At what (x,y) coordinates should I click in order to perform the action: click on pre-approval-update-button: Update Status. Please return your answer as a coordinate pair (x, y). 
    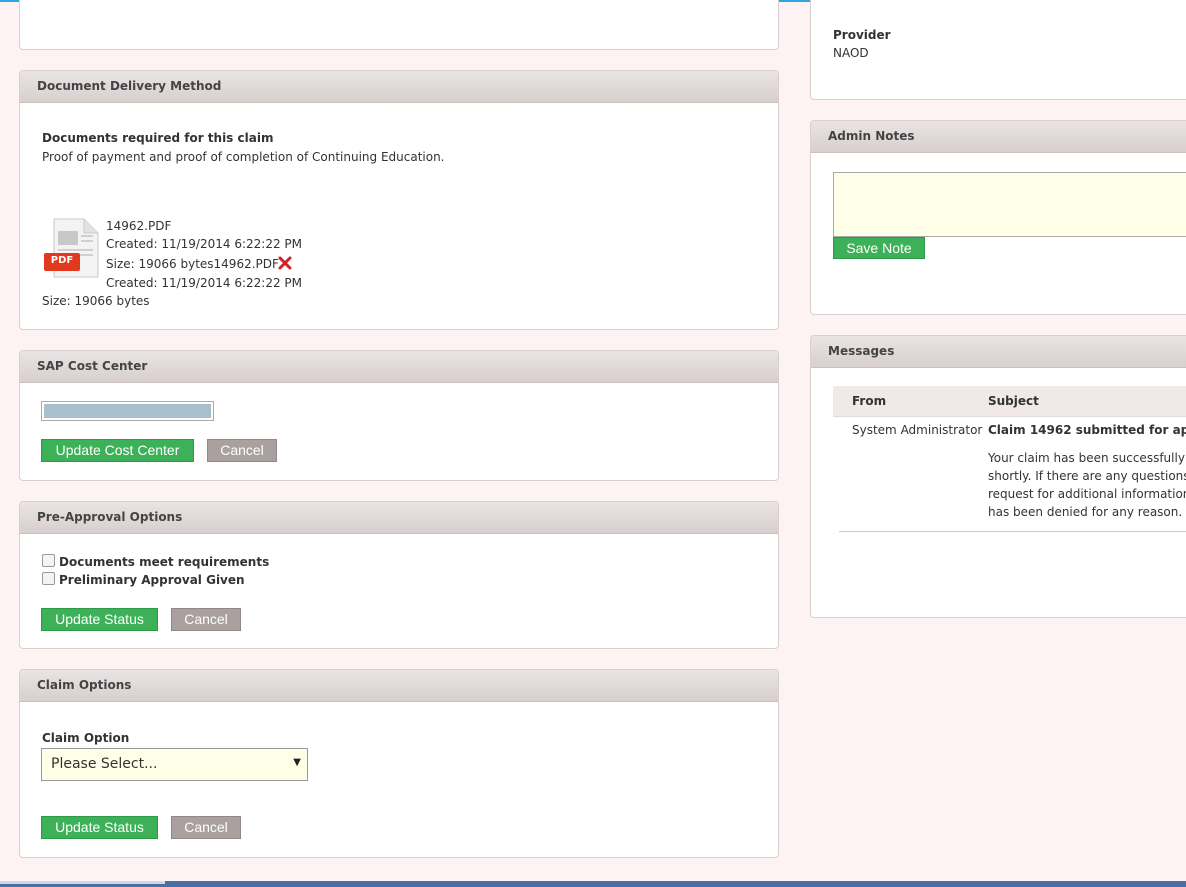
    Looking at the image, I should click on (99, 619).